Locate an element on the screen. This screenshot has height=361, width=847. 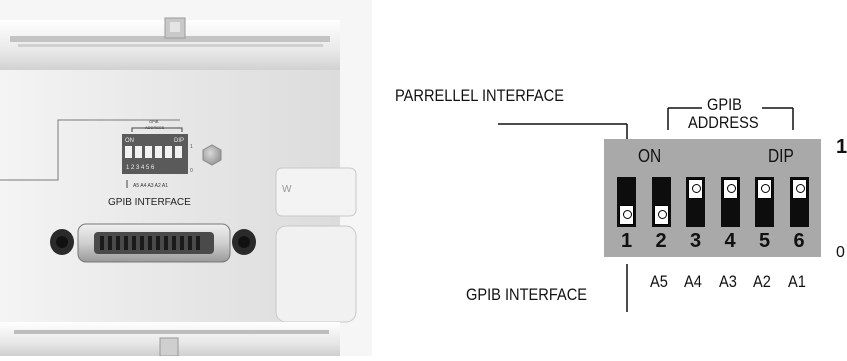
gpib-interface-label: GPIB INTERFACE is located at coordinates (527, 294).